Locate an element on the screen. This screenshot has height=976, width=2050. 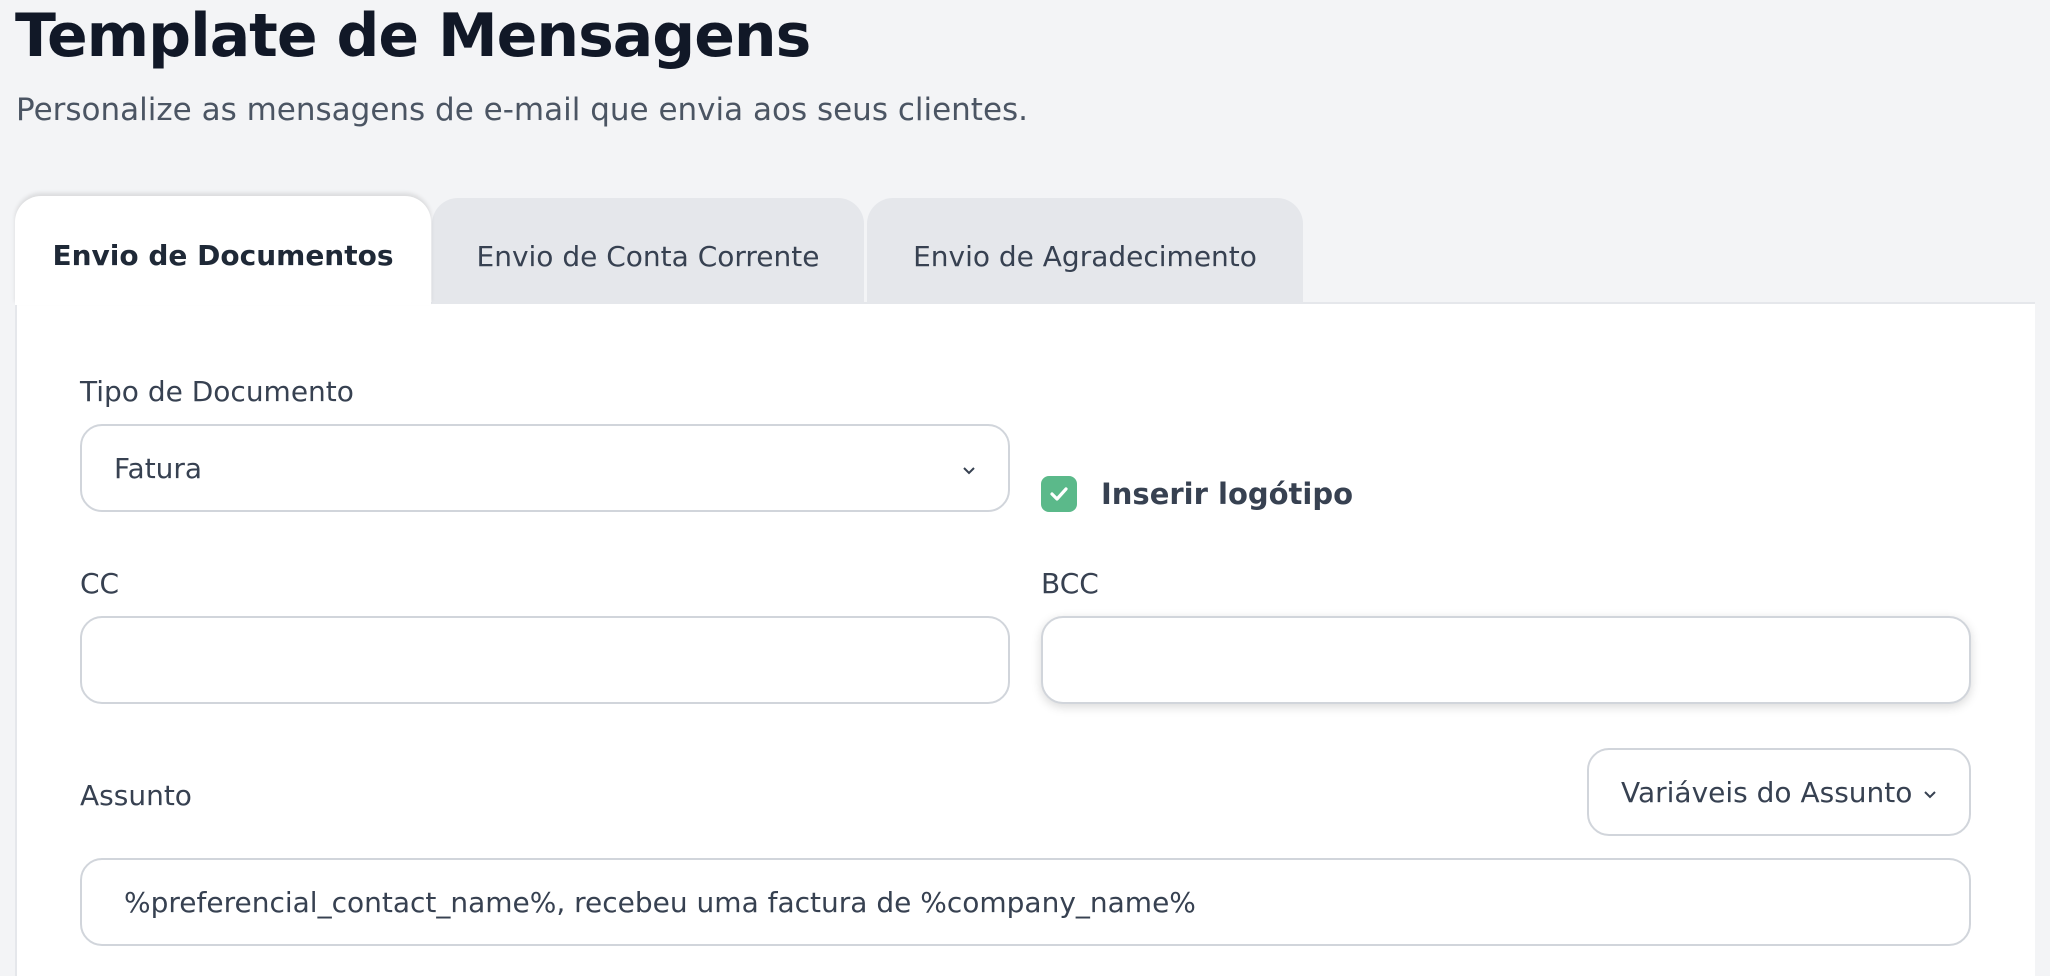
cc-input is located at coordinates (545, 660).